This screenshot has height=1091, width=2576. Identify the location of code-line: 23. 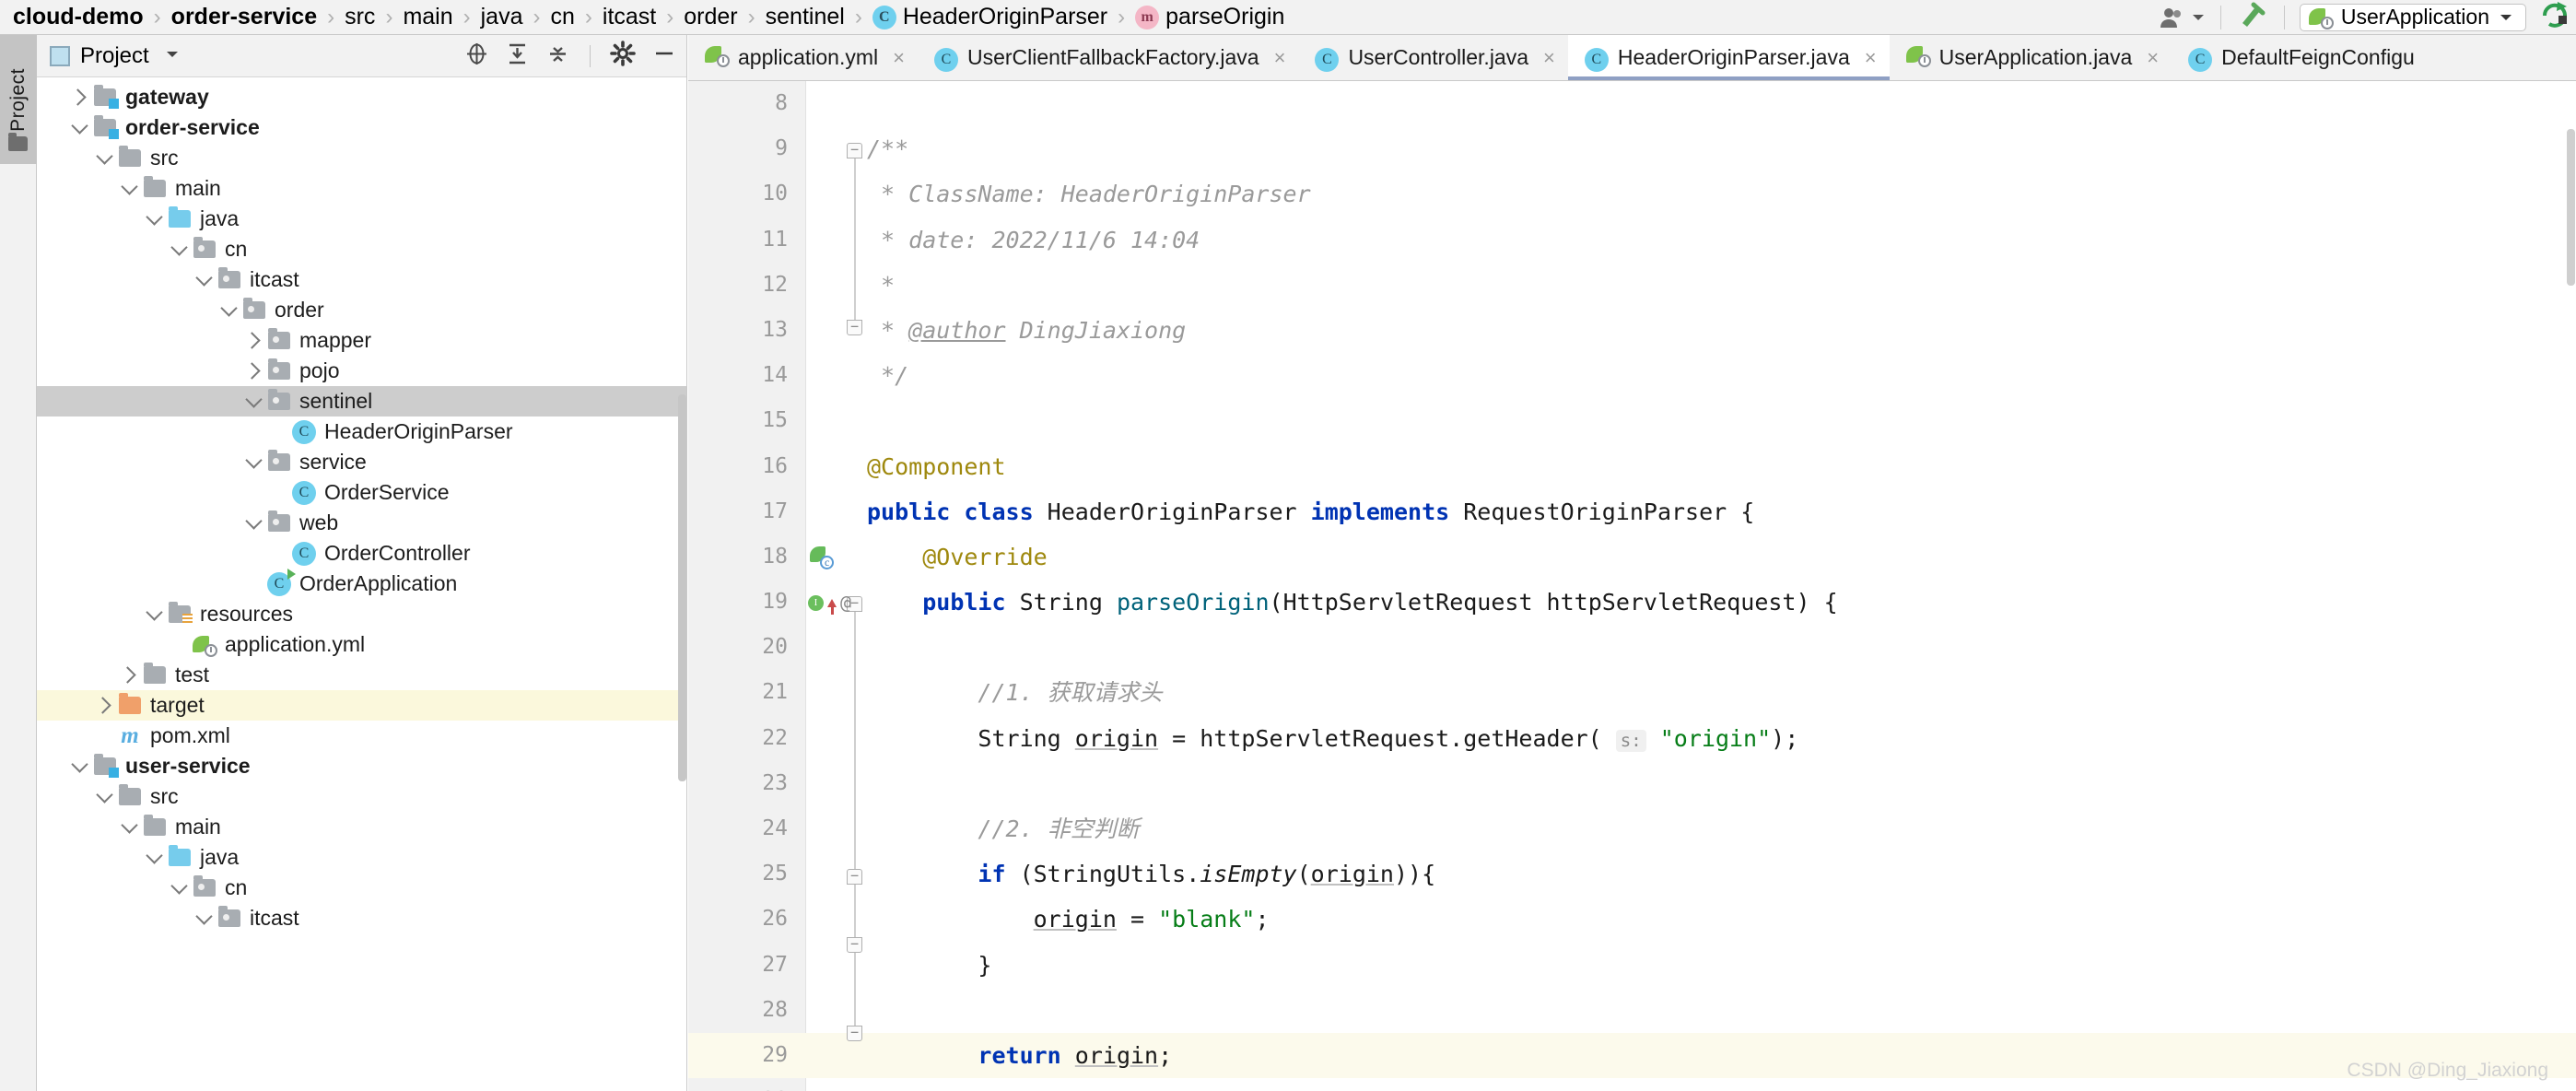
(1632, 783).